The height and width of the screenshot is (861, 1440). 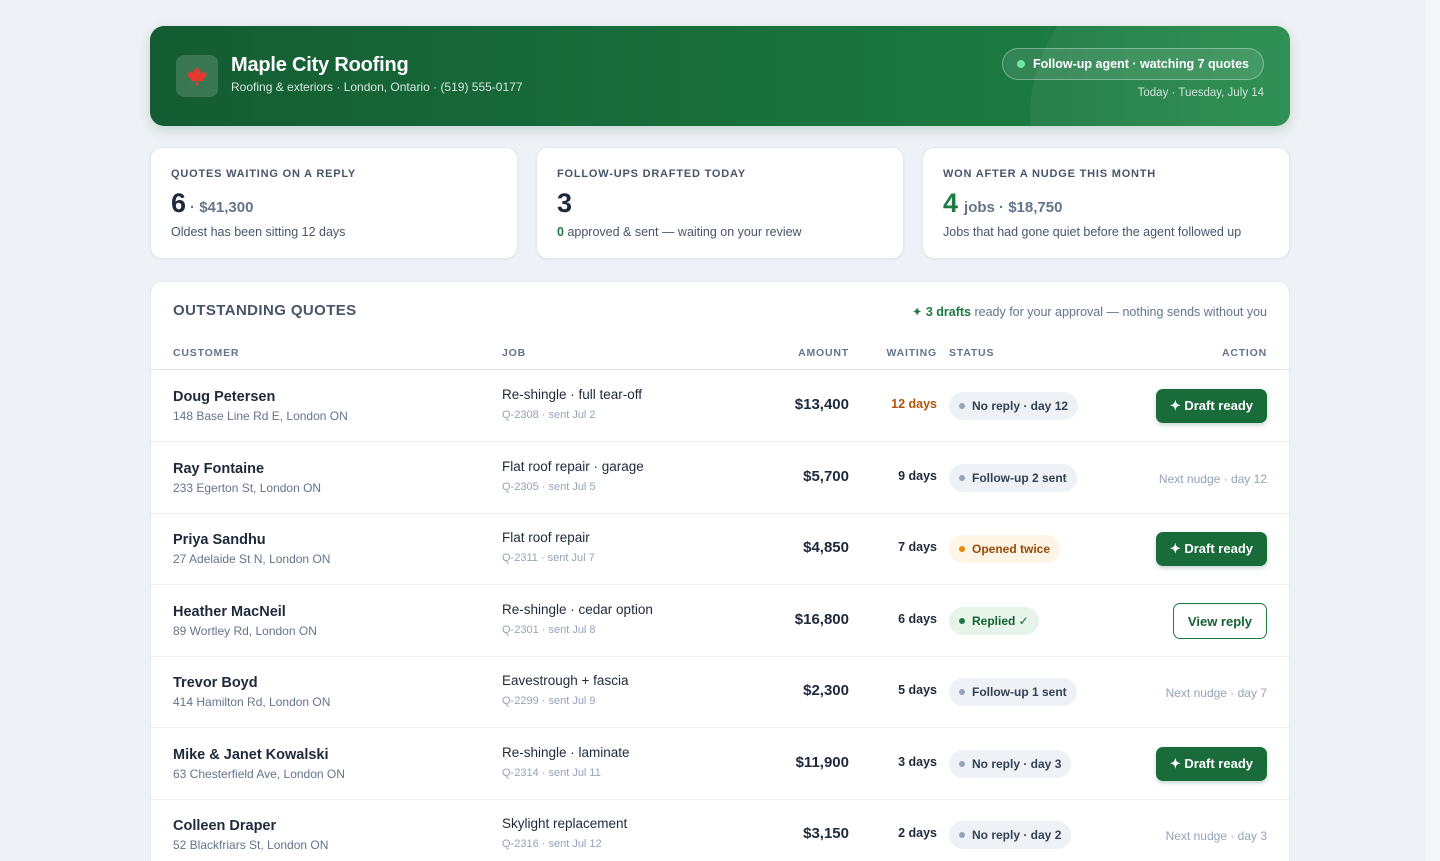 I want to click on quote-reference: Q-2299 · sent Jul 9, so click(x=549, y=701).